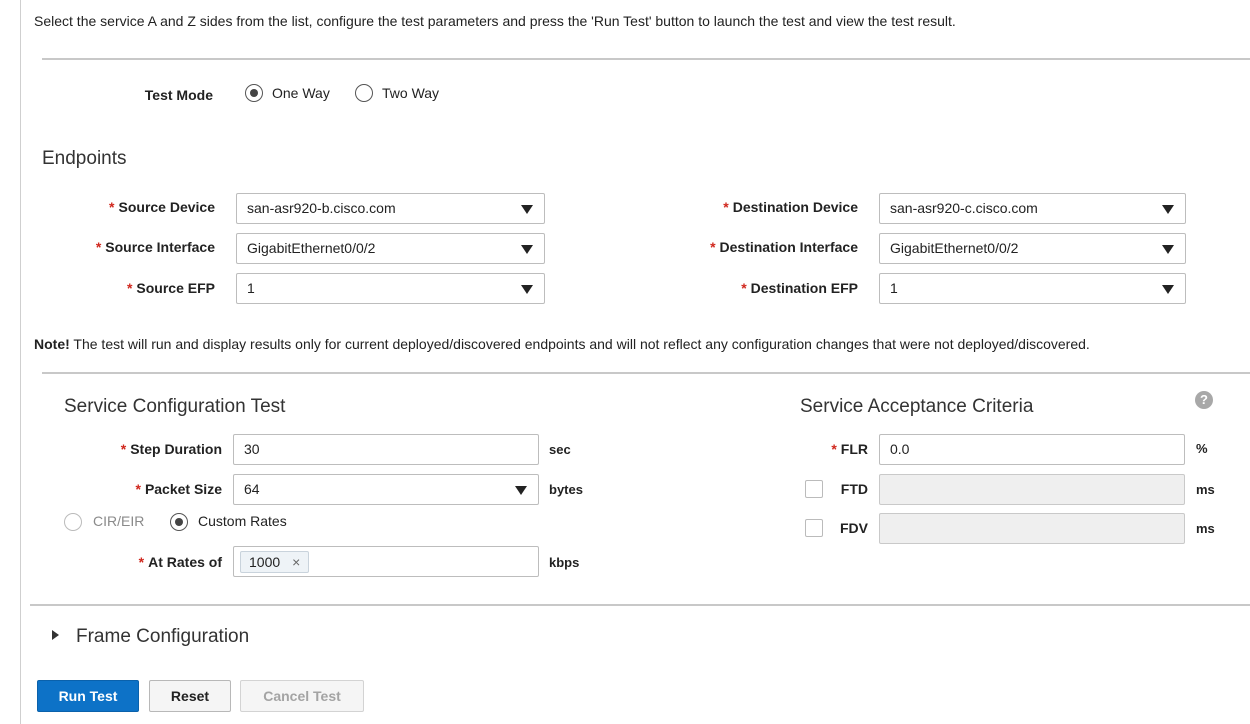  Describe the element at coordinates (390, 248) in the screenshot. I see `source-interface-select: GigabitEthernet0/0/2` at that location.